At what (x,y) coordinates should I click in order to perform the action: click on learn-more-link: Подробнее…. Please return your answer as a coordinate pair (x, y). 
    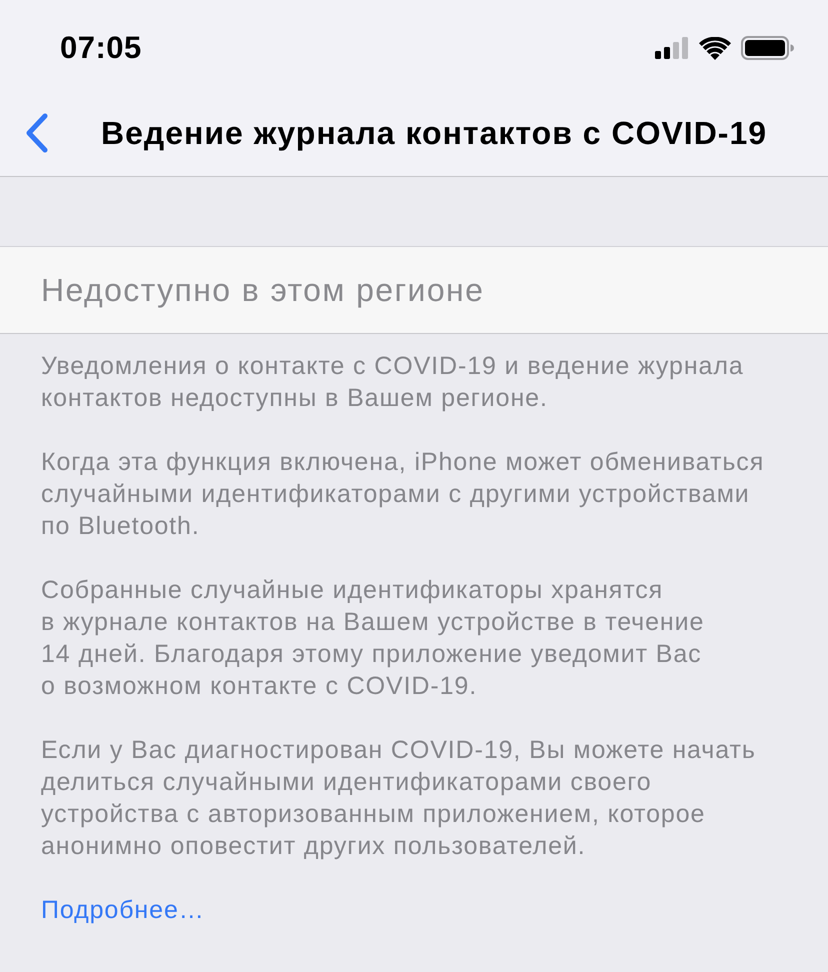
    Looking at the image, I should click on (123, 910).